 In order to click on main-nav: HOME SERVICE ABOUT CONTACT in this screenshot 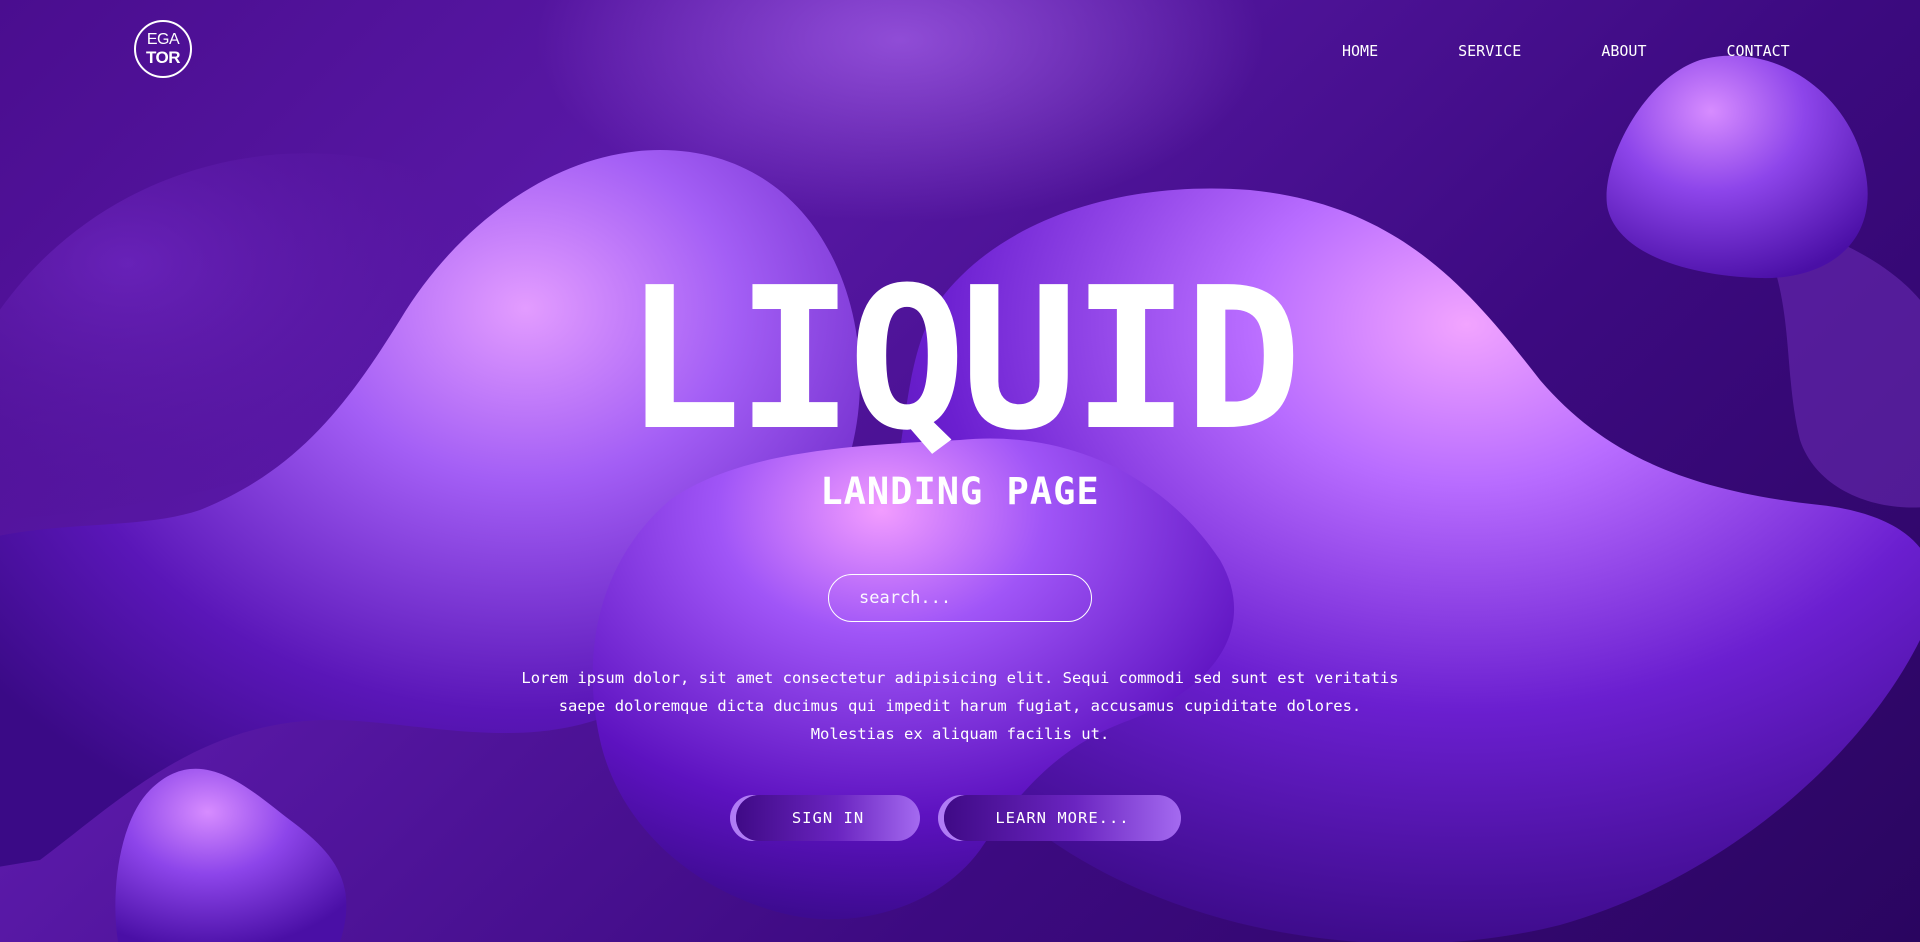, I will do `click(1566, 51)`.